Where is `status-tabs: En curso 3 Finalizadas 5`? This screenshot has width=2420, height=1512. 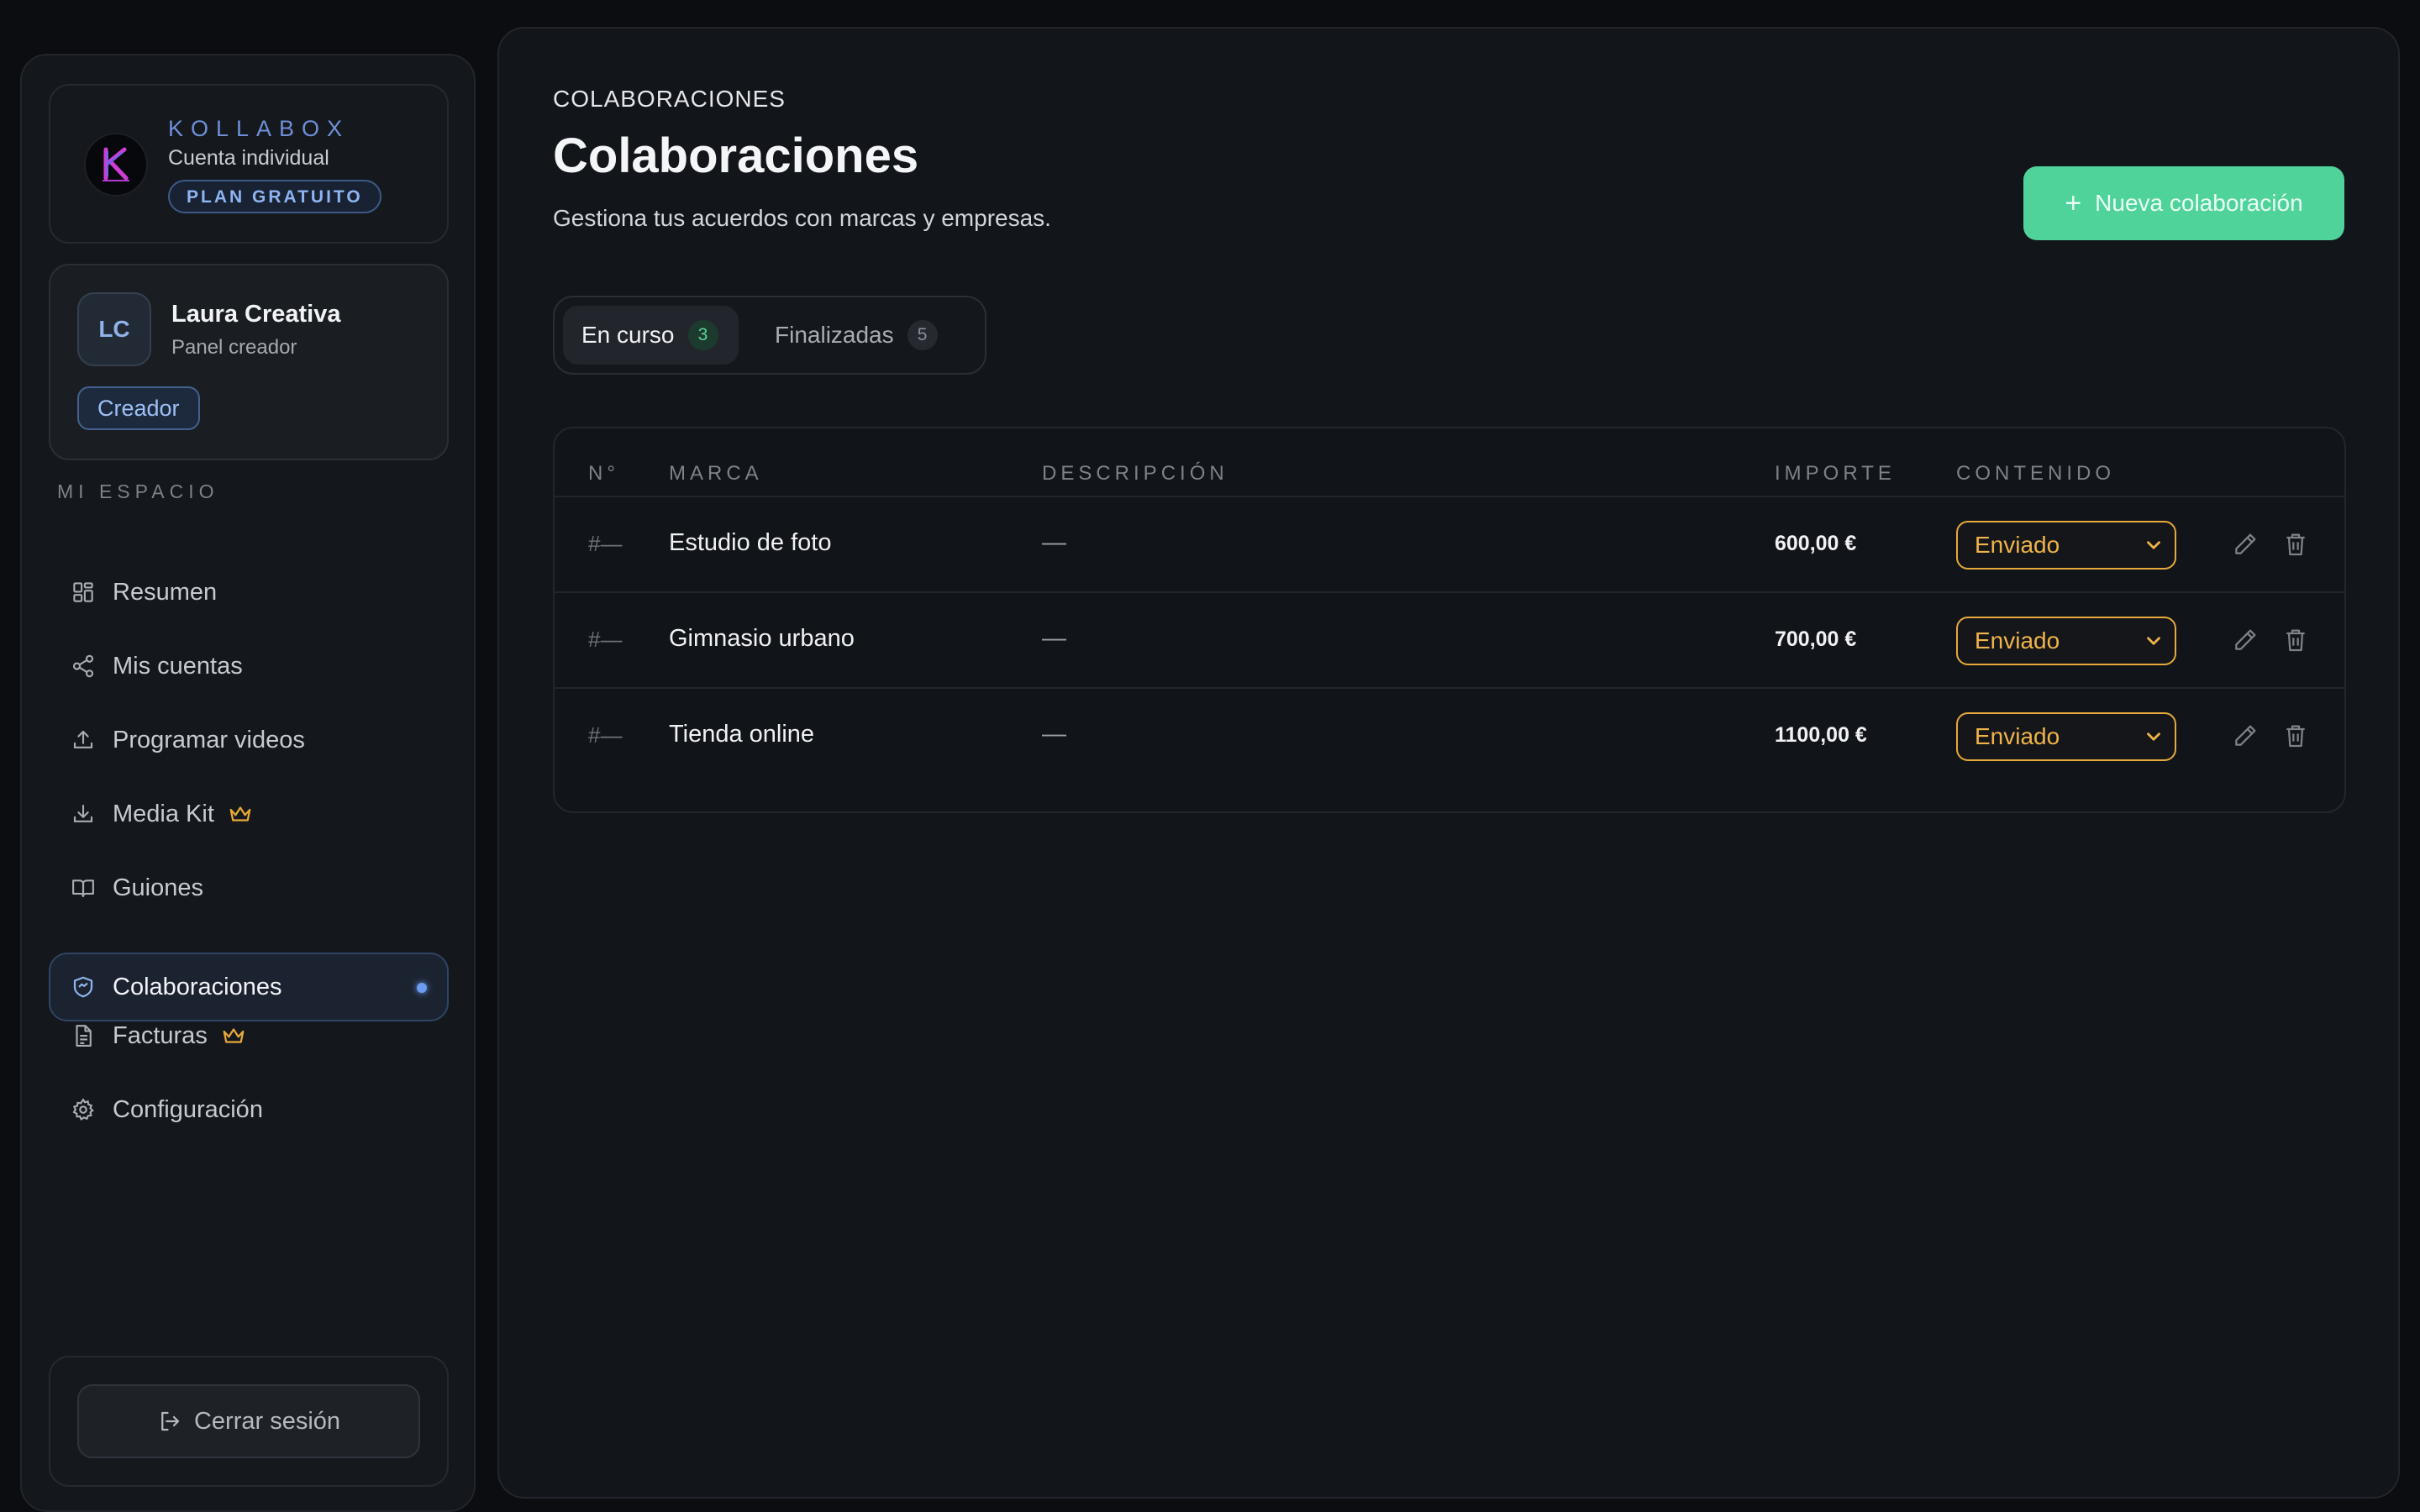
status-tabs: En curso 3 Finalizadas 5 is located at coordinates (769, 335).